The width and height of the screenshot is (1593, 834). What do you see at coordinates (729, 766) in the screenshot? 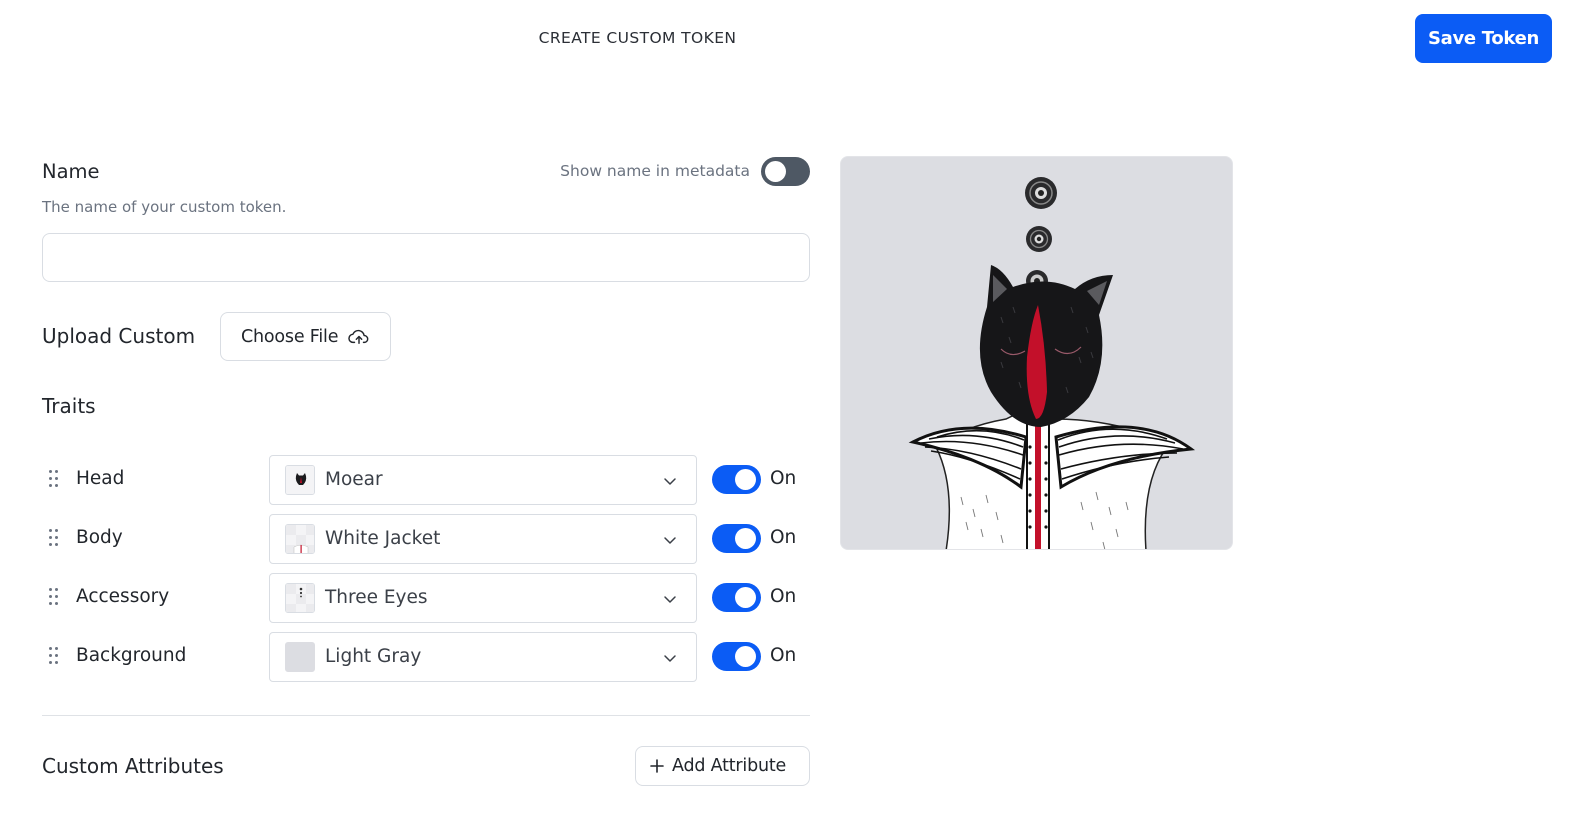
I see `add-attribute-label: Add Attribute` at bounding box center [729, 766].